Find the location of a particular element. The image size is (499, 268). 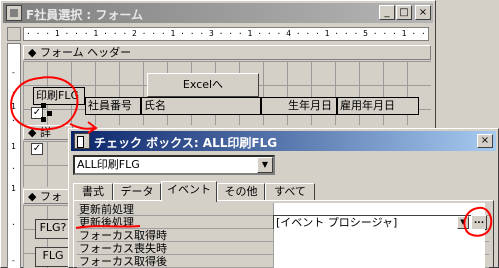

property-sheet-icon is located at coordinates (82, 141).